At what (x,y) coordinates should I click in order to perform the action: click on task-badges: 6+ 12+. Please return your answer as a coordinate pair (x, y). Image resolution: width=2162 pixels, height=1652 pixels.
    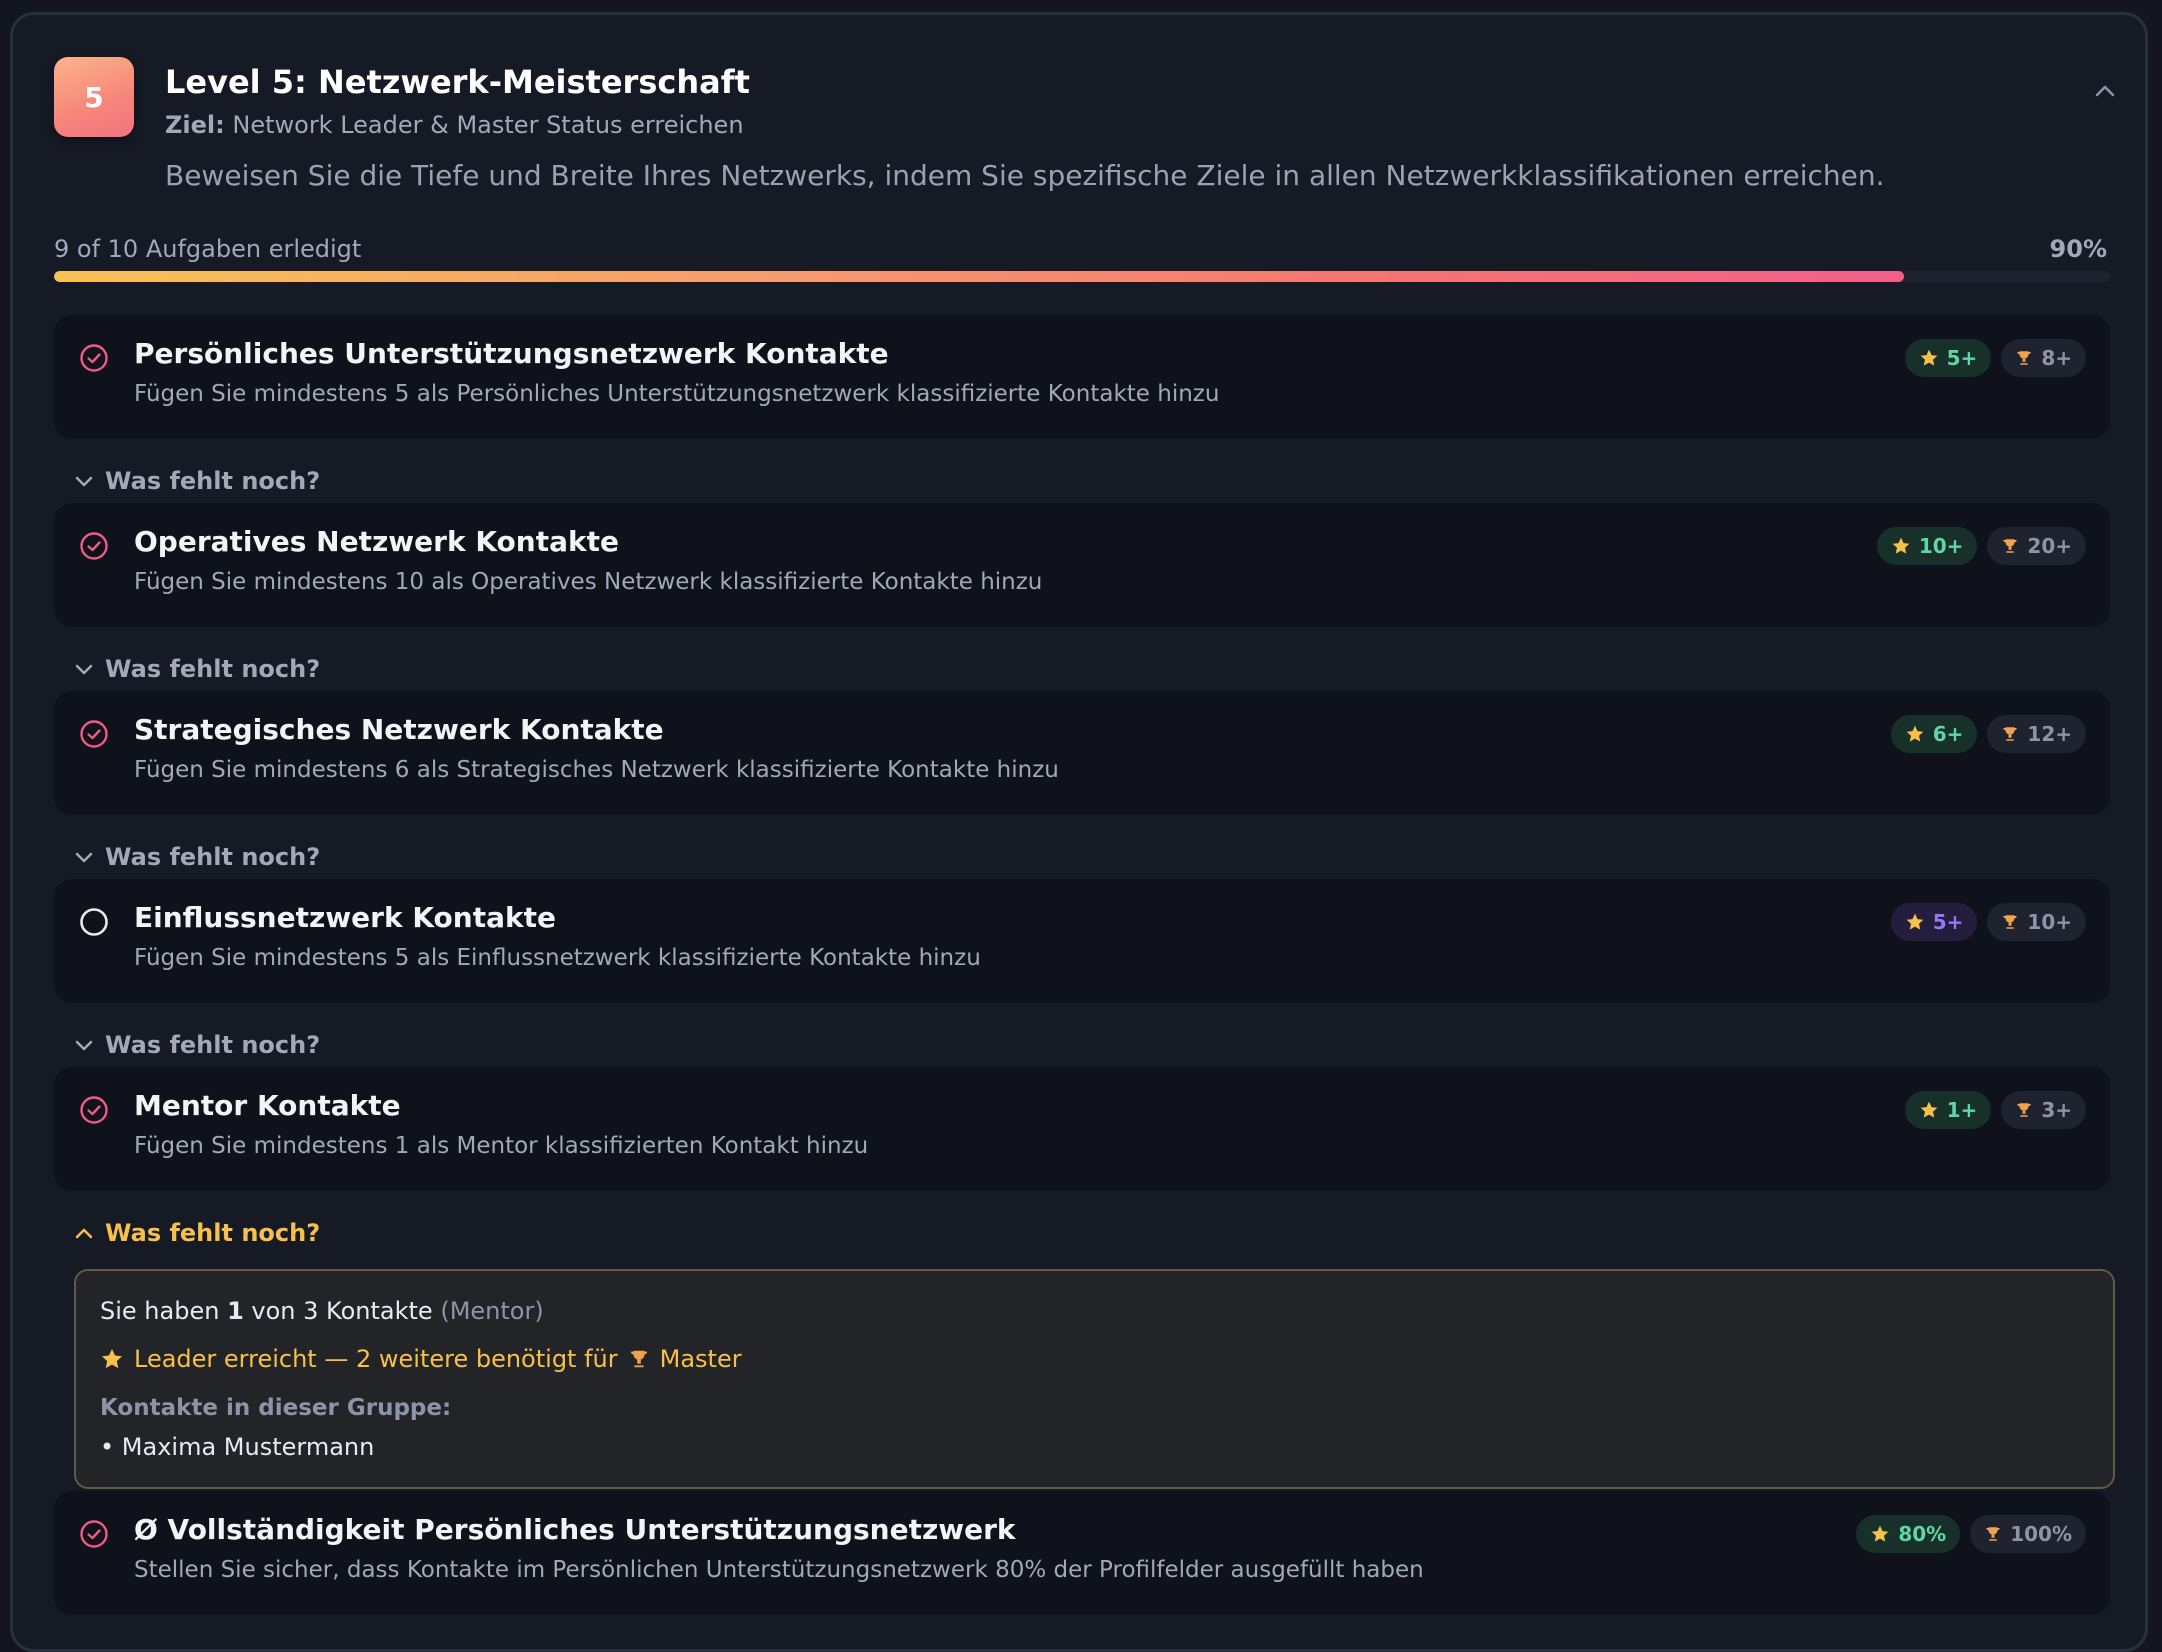
    Looking at the image, I should click on (1988, 734).